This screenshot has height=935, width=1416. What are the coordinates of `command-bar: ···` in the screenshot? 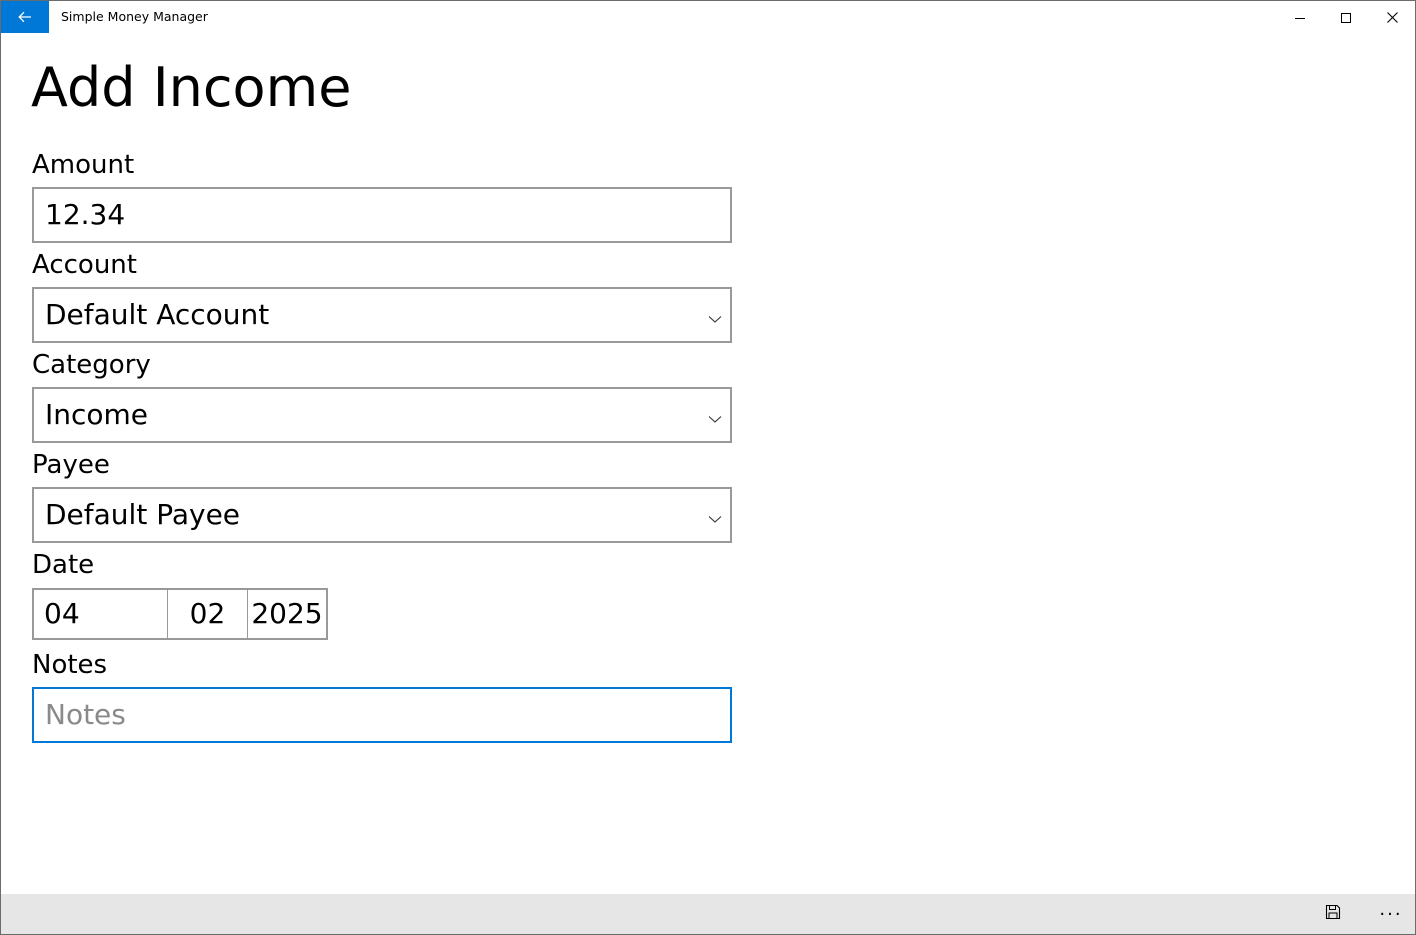 It's located at (708, 914).